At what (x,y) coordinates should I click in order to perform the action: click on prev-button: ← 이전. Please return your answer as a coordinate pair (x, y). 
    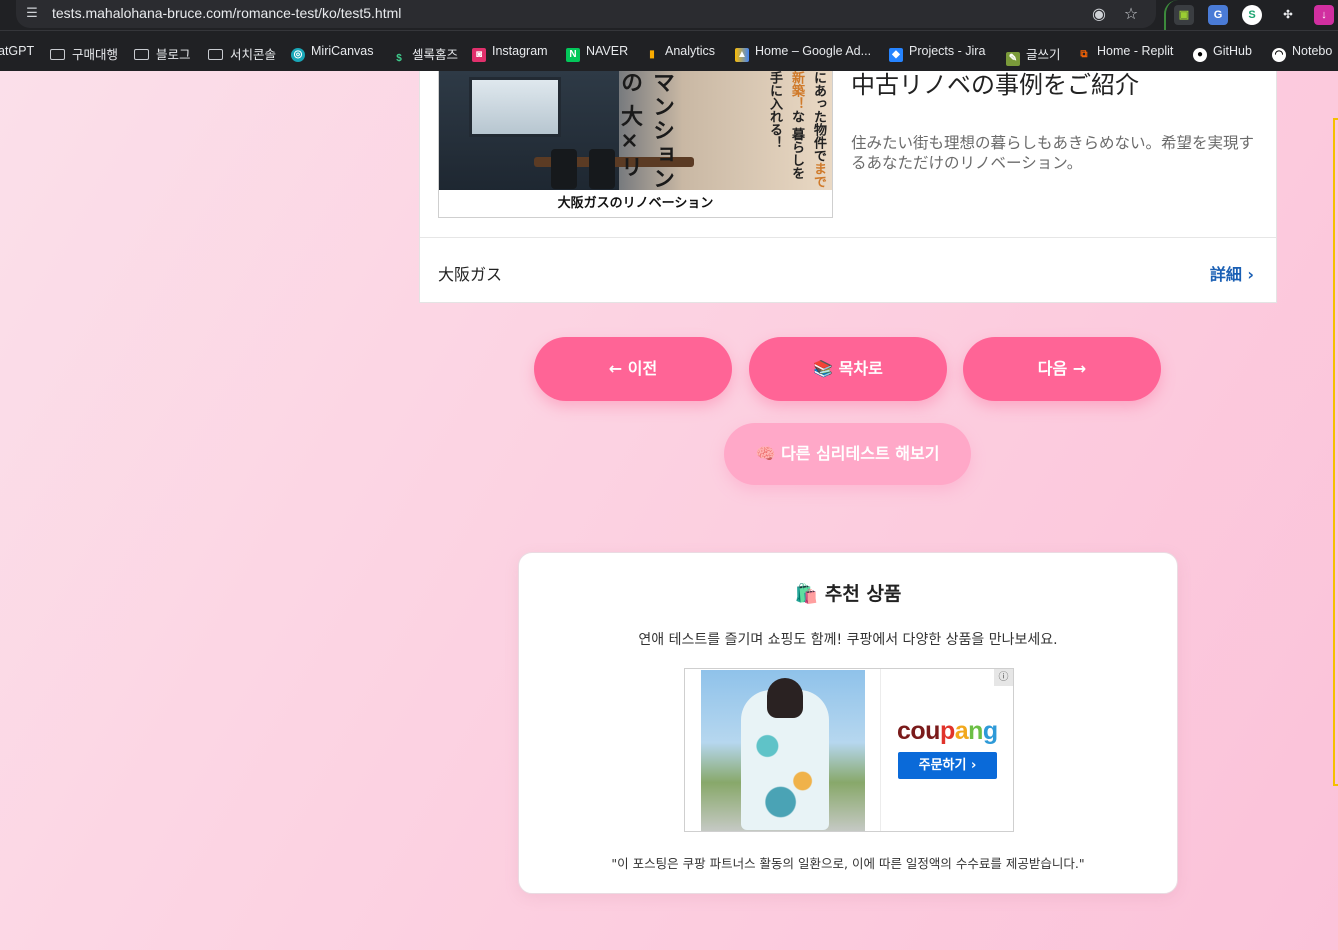
    Looking at the image, I should click on (633, 369).